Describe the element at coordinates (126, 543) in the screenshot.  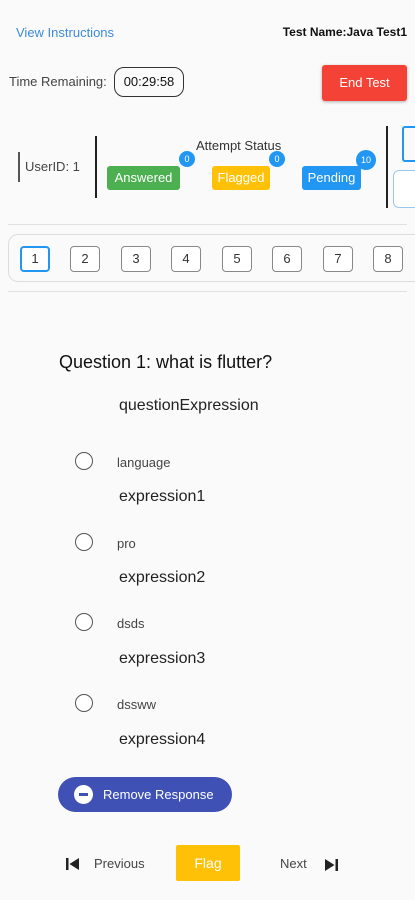
I see `option-label: pro` at that location.